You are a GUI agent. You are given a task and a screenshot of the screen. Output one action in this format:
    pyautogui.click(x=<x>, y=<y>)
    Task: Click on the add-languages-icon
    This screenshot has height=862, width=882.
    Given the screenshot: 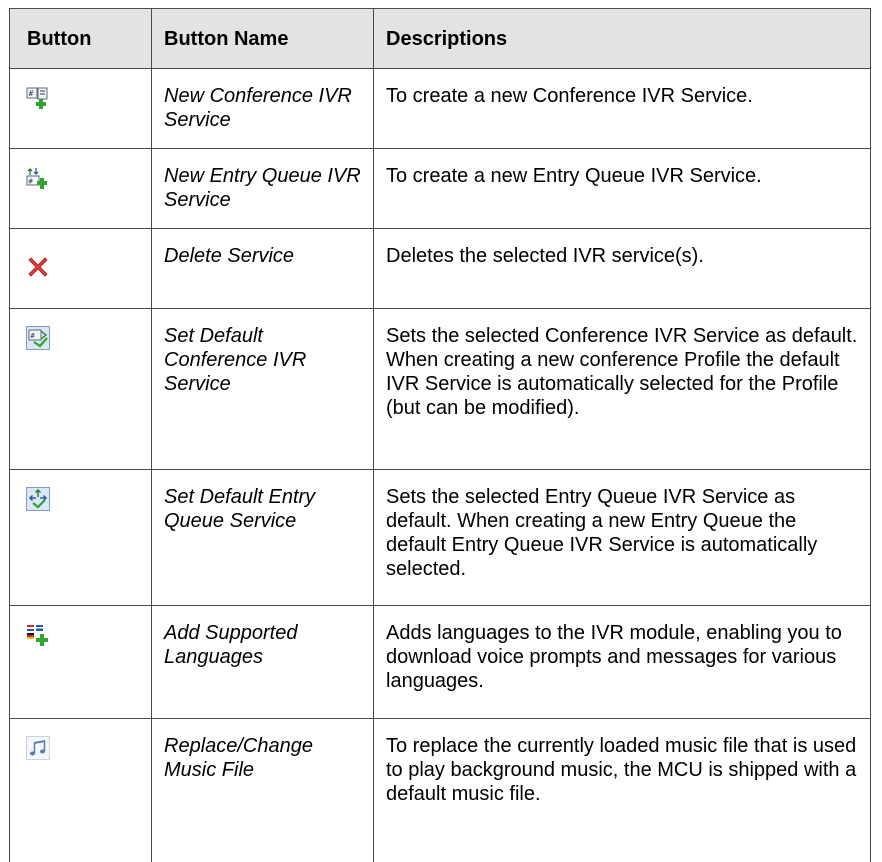 What is the action you would take?
    pyautogui.click(x=38, y=635)
    